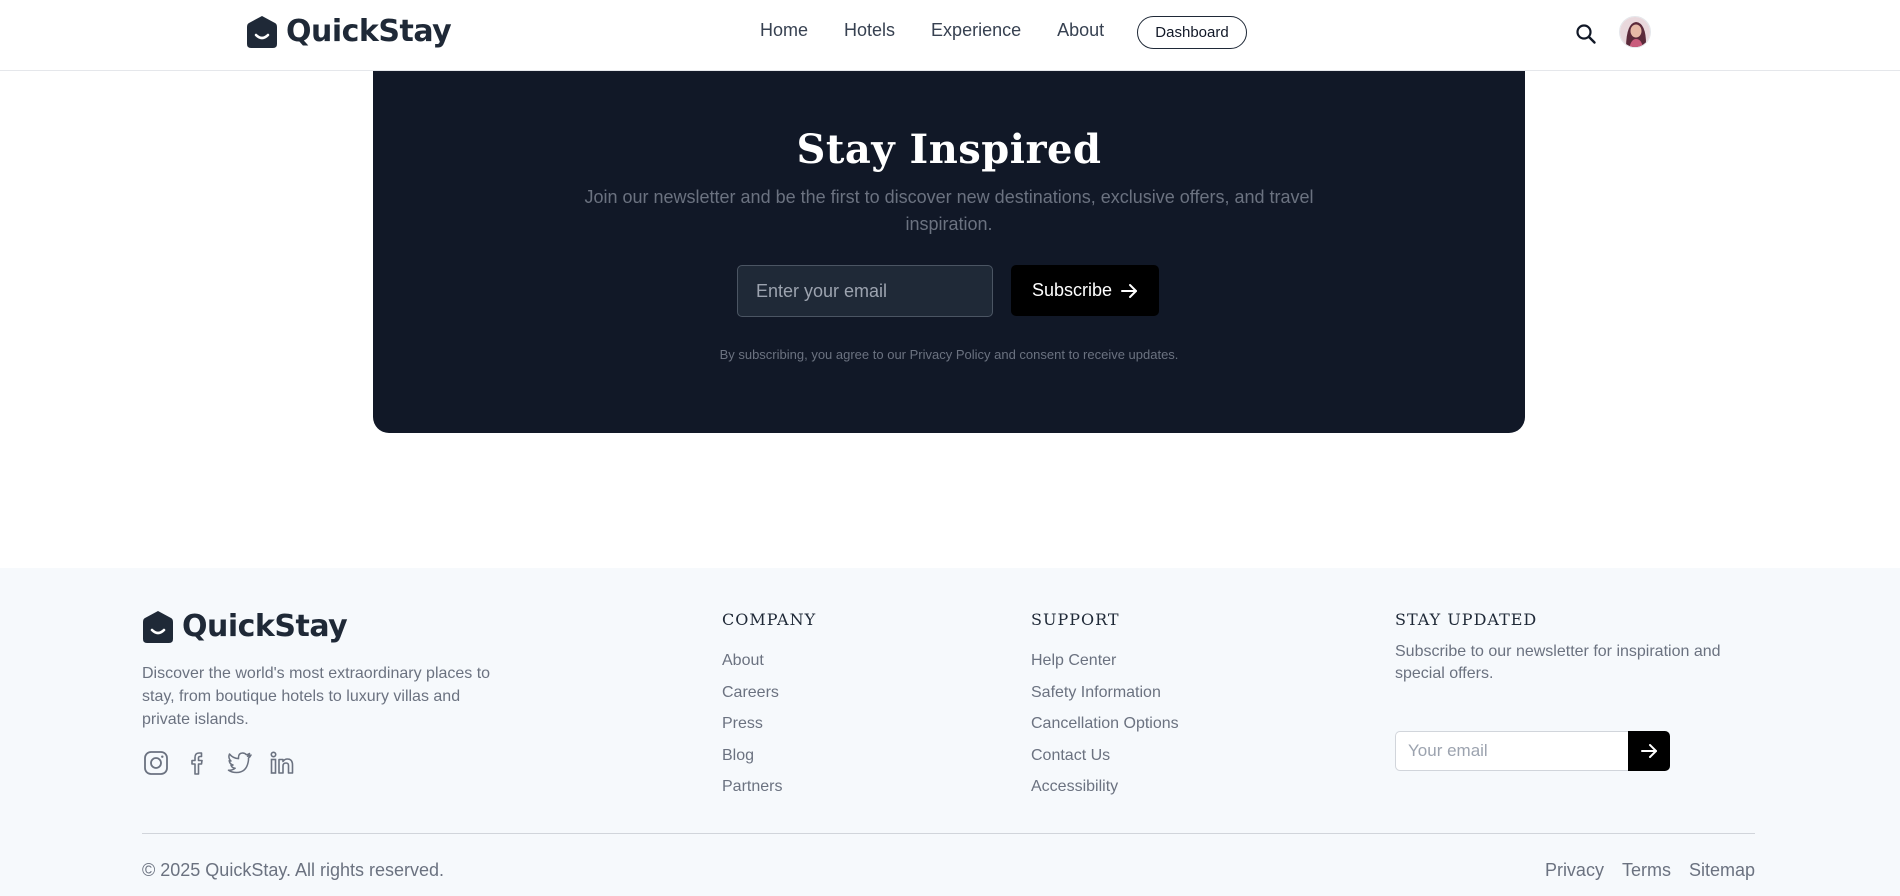 The height and width of the screenshot is (896, 1900). Describe the element at coordinates (219, 763) in the screenshot. I see `social-links` at that location.